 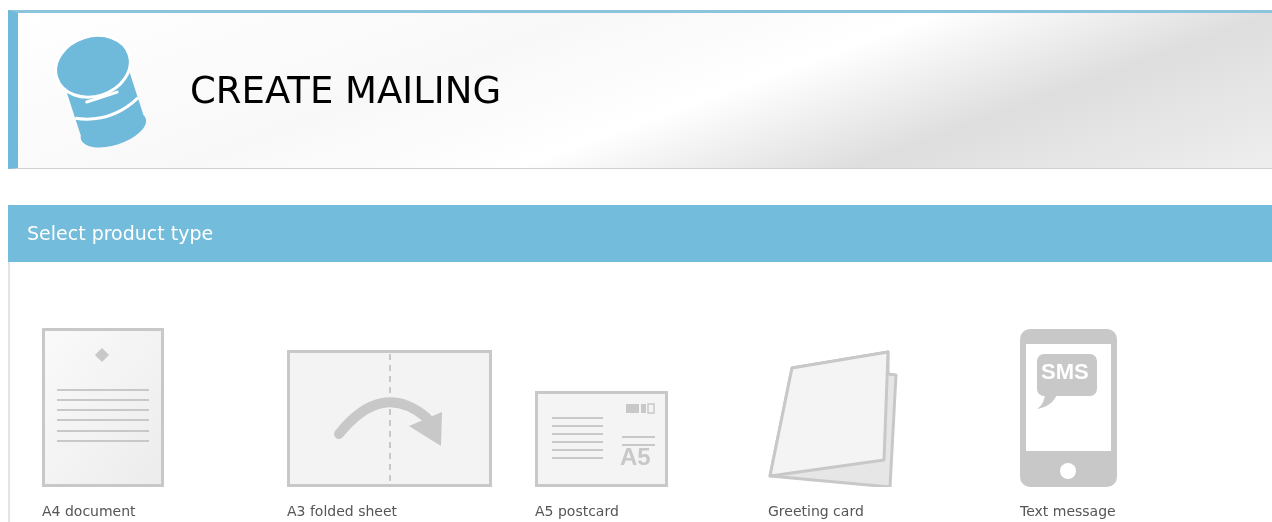 What do you see at coordinates (894, 436) in the screenshot?
I see `product-option: Greeting card` at bounding box center [894, 436].